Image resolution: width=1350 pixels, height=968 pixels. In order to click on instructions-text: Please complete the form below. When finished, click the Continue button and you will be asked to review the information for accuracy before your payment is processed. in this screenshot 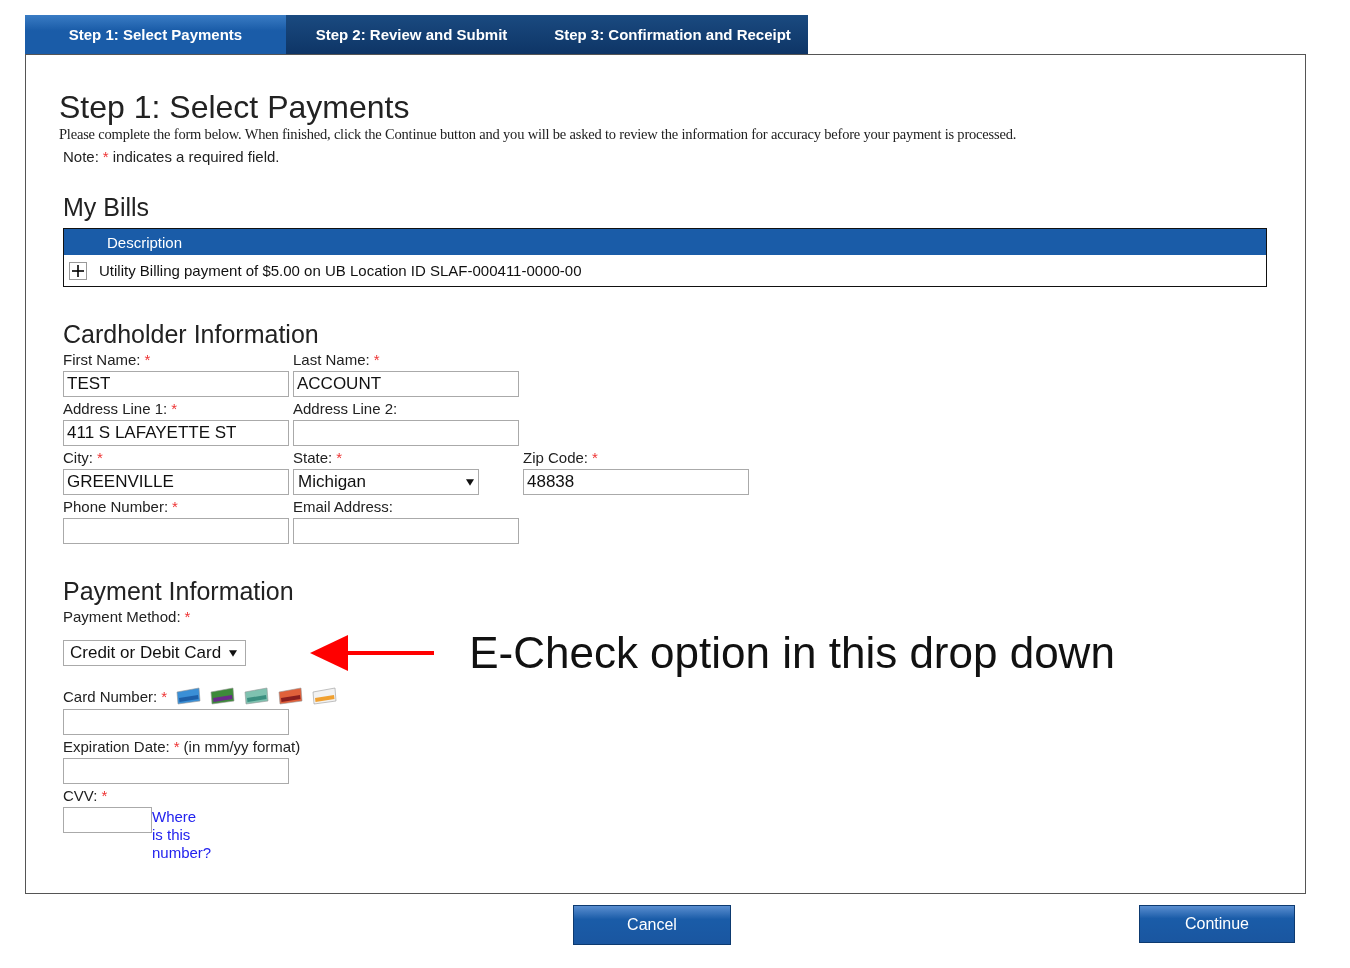, I will do `click(538, 134)`.